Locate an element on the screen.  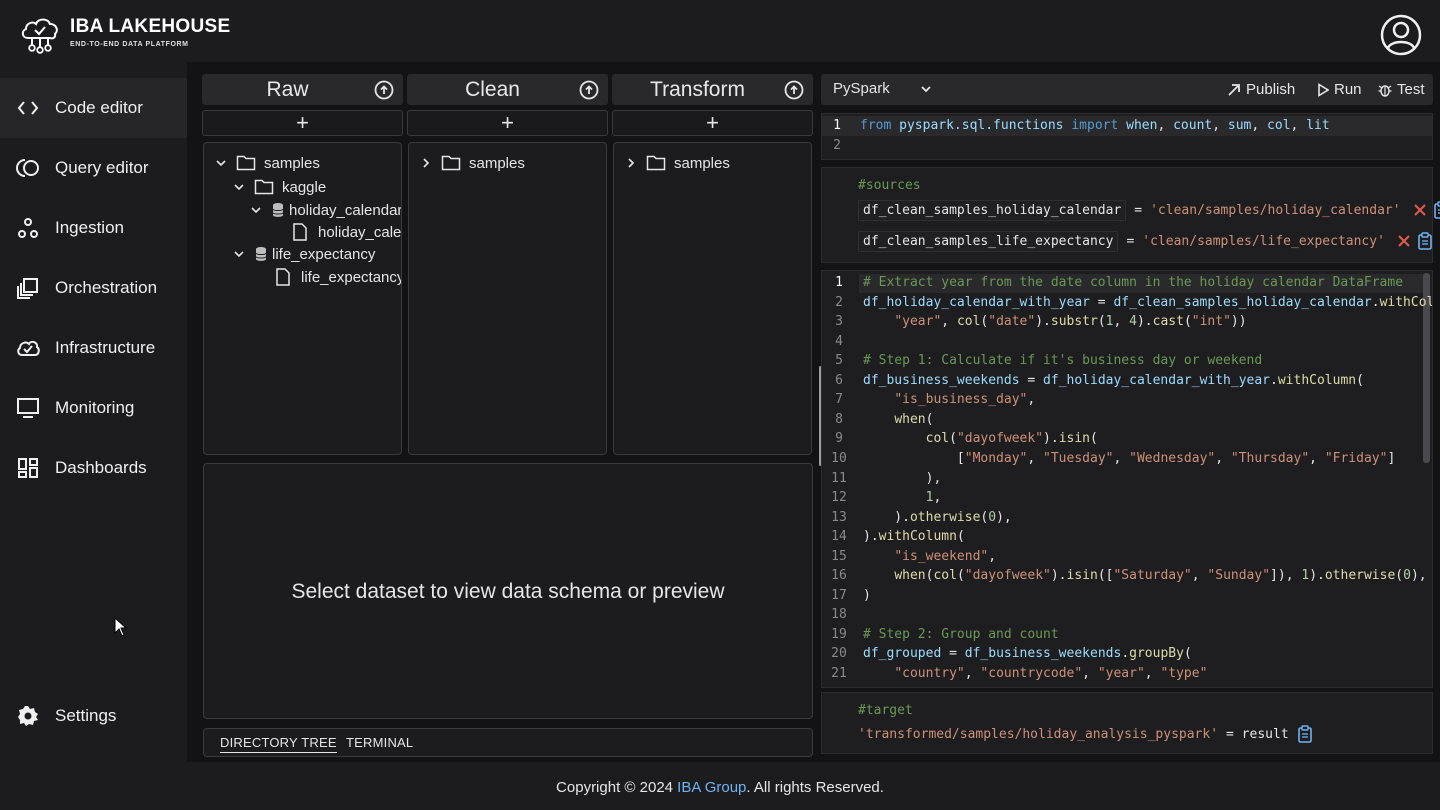
sidebar-item-label: Settings is located at coordinates (86, 715).